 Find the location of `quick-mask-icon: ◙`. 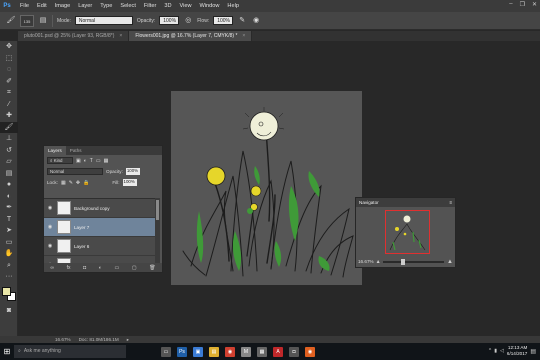

quick-mask-icon: ◙ is located at coordinates (9, 311).